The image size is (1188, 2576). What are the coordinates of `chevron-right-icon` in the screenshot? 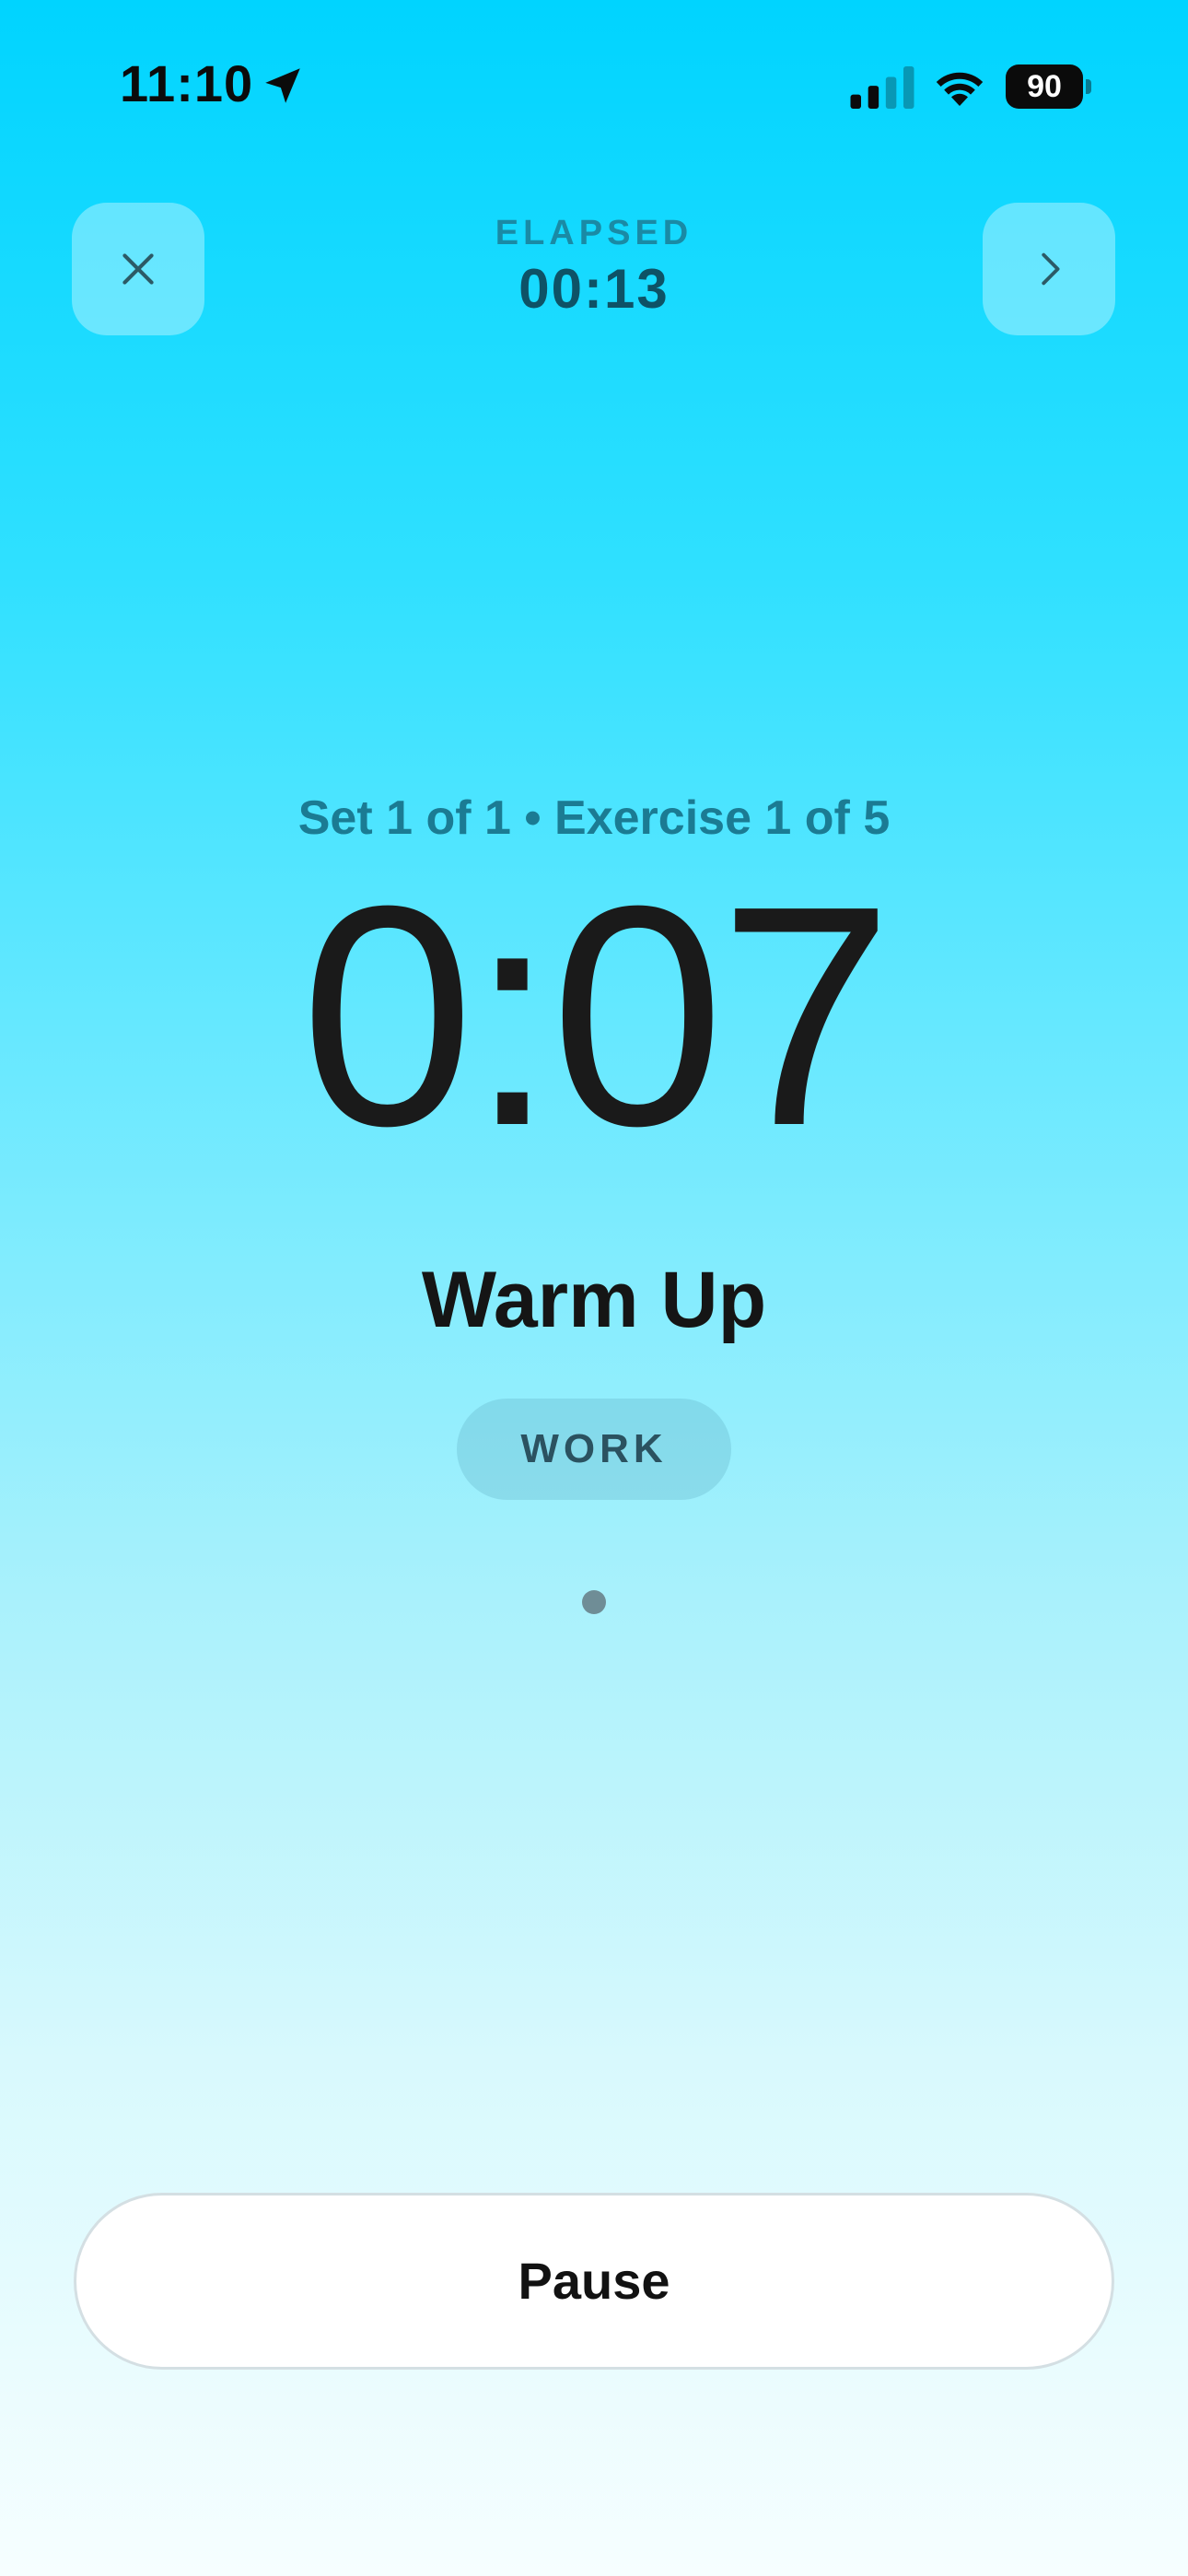 It's located at (1051, 269).